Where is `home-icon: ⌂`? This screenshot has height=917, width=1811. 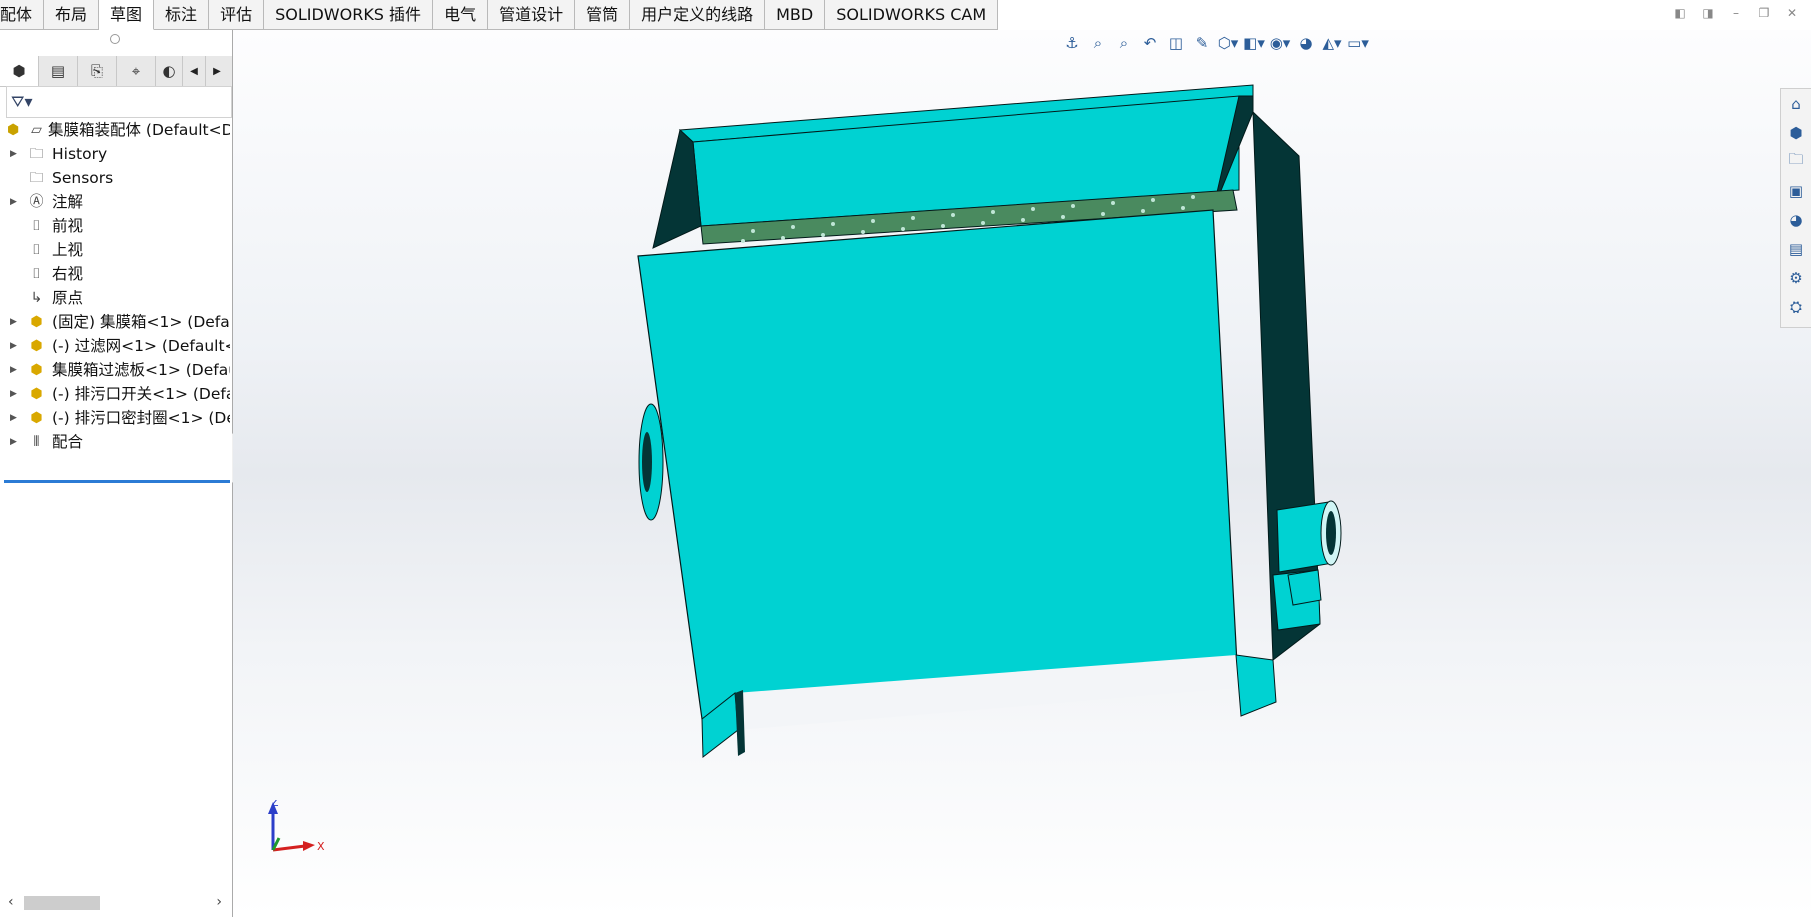
home-icon: ⌂ is located at coordinates (1796, 103).